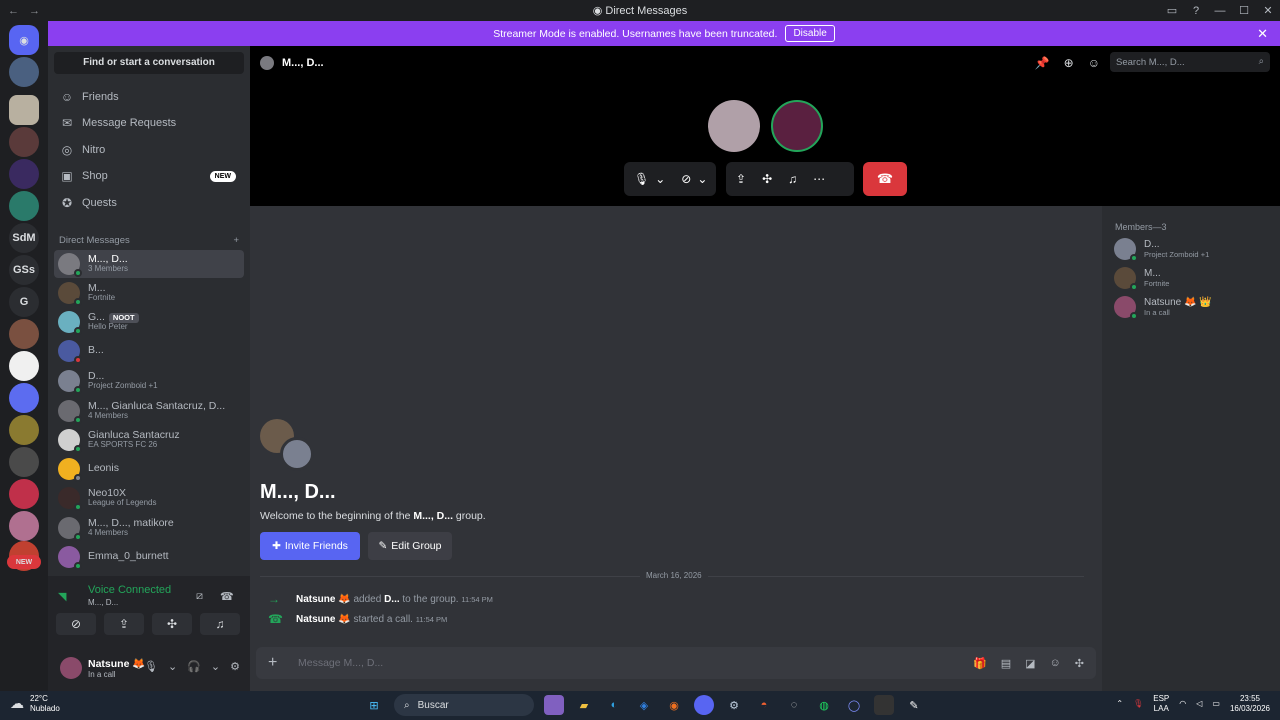  Describe the element at coordinates (767, 179) in the screenshot. I see `activities-icon: ✣` at that location.